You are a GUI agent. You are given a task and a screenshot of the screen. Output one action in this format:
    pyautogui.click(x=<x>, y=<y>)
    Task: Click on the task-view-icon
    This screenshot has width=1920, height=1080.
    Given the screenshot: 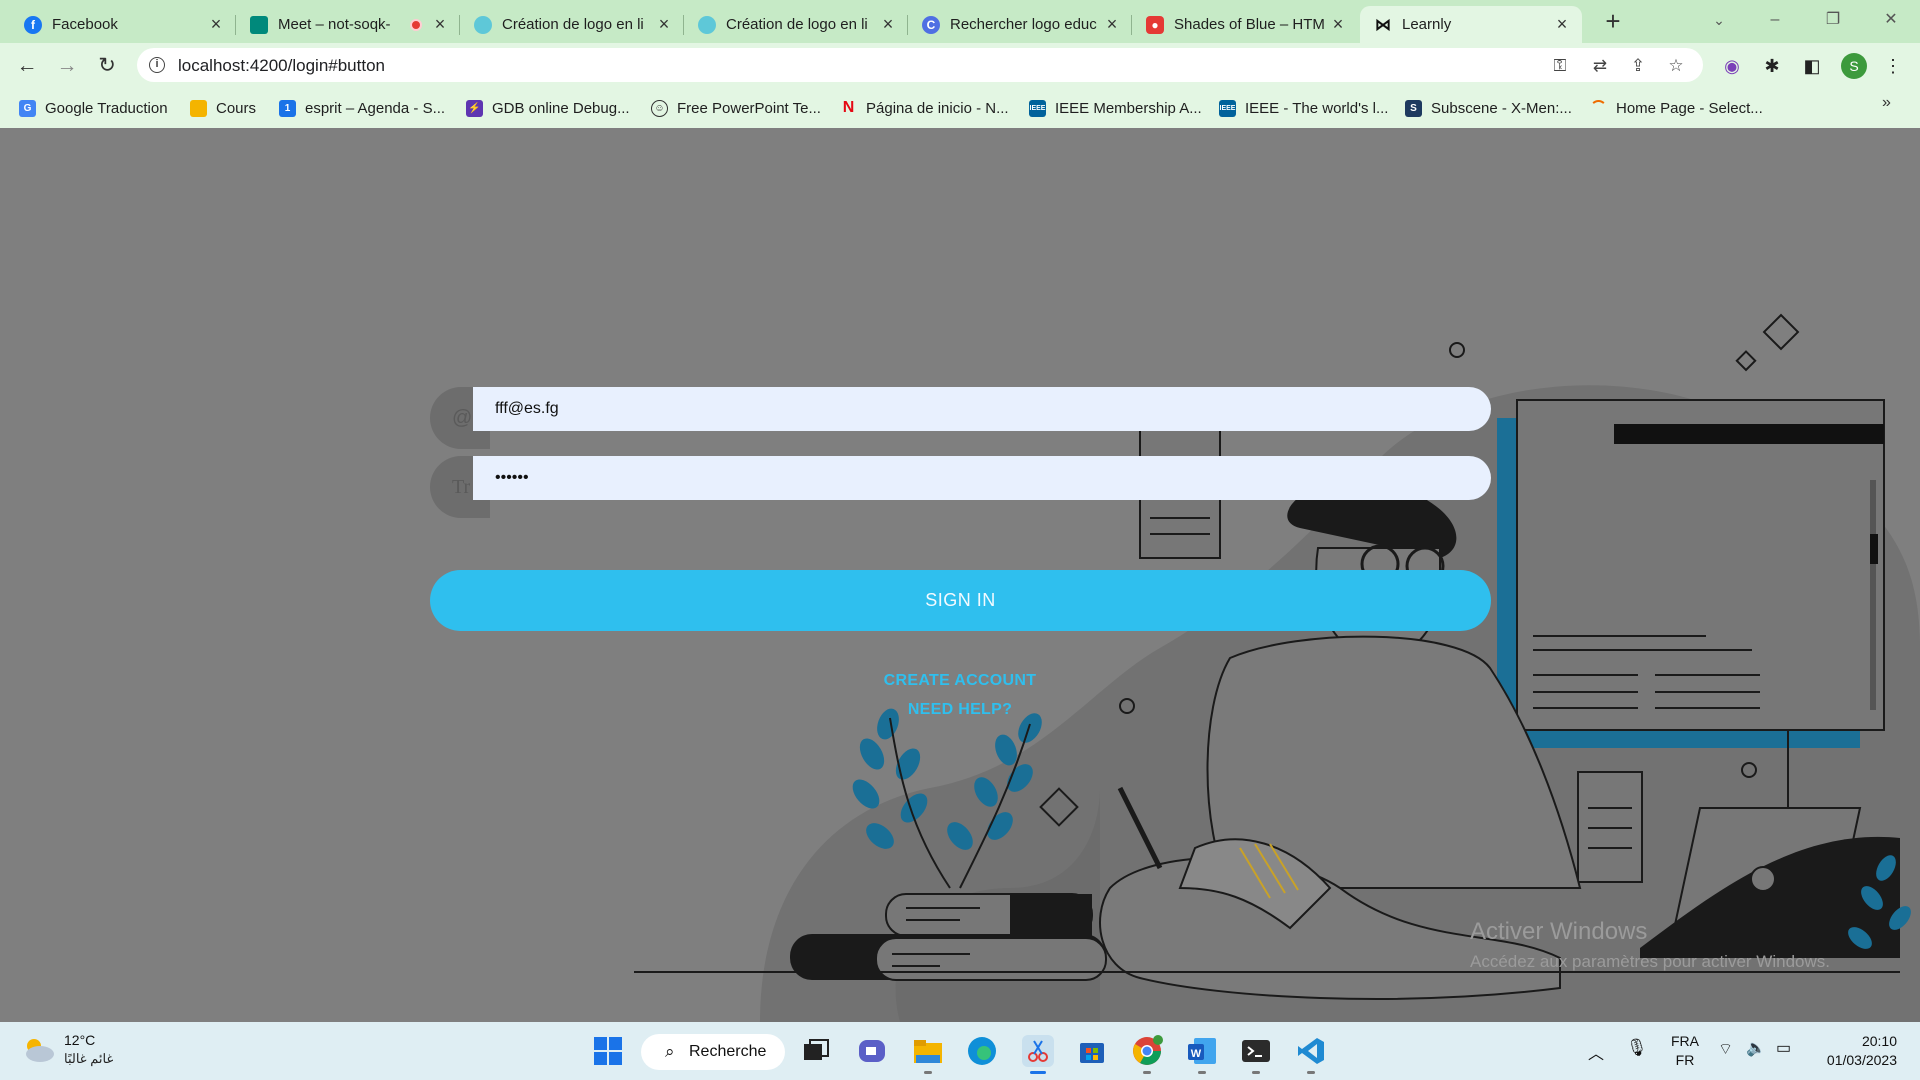 What is the action you would take?
    pyautogui.click(x=816, y=1051)
    